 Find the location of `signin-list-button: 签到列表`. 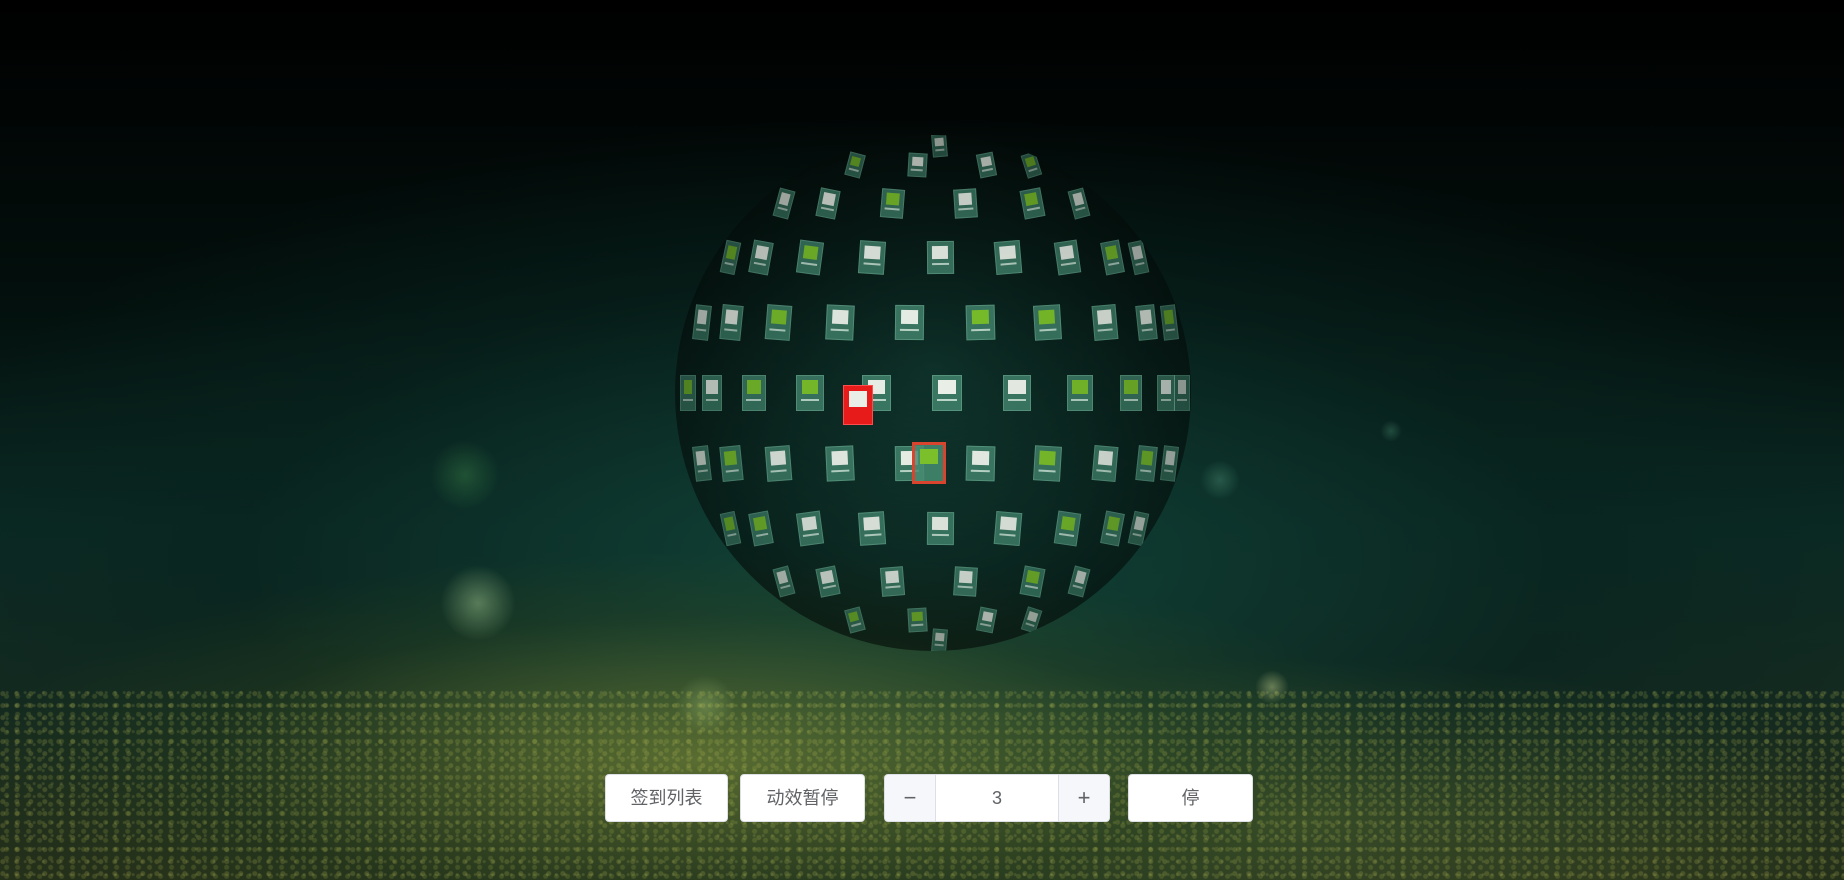

signin-list-button: 签到列表 is located at coordinates (666, 798).